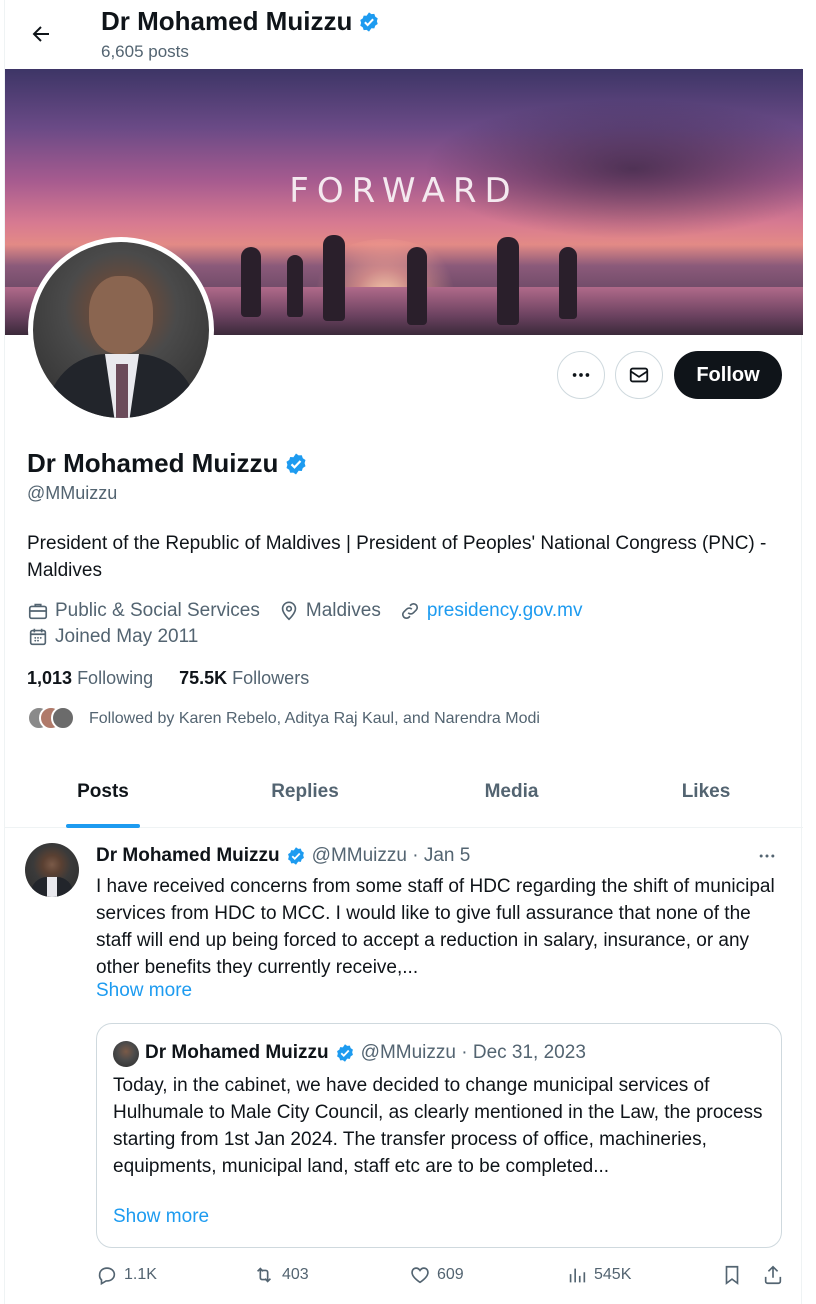 Image resolution: width=816 pixels, height=1304 pixels. I want to click on reply-icon, so click(107, 1276).